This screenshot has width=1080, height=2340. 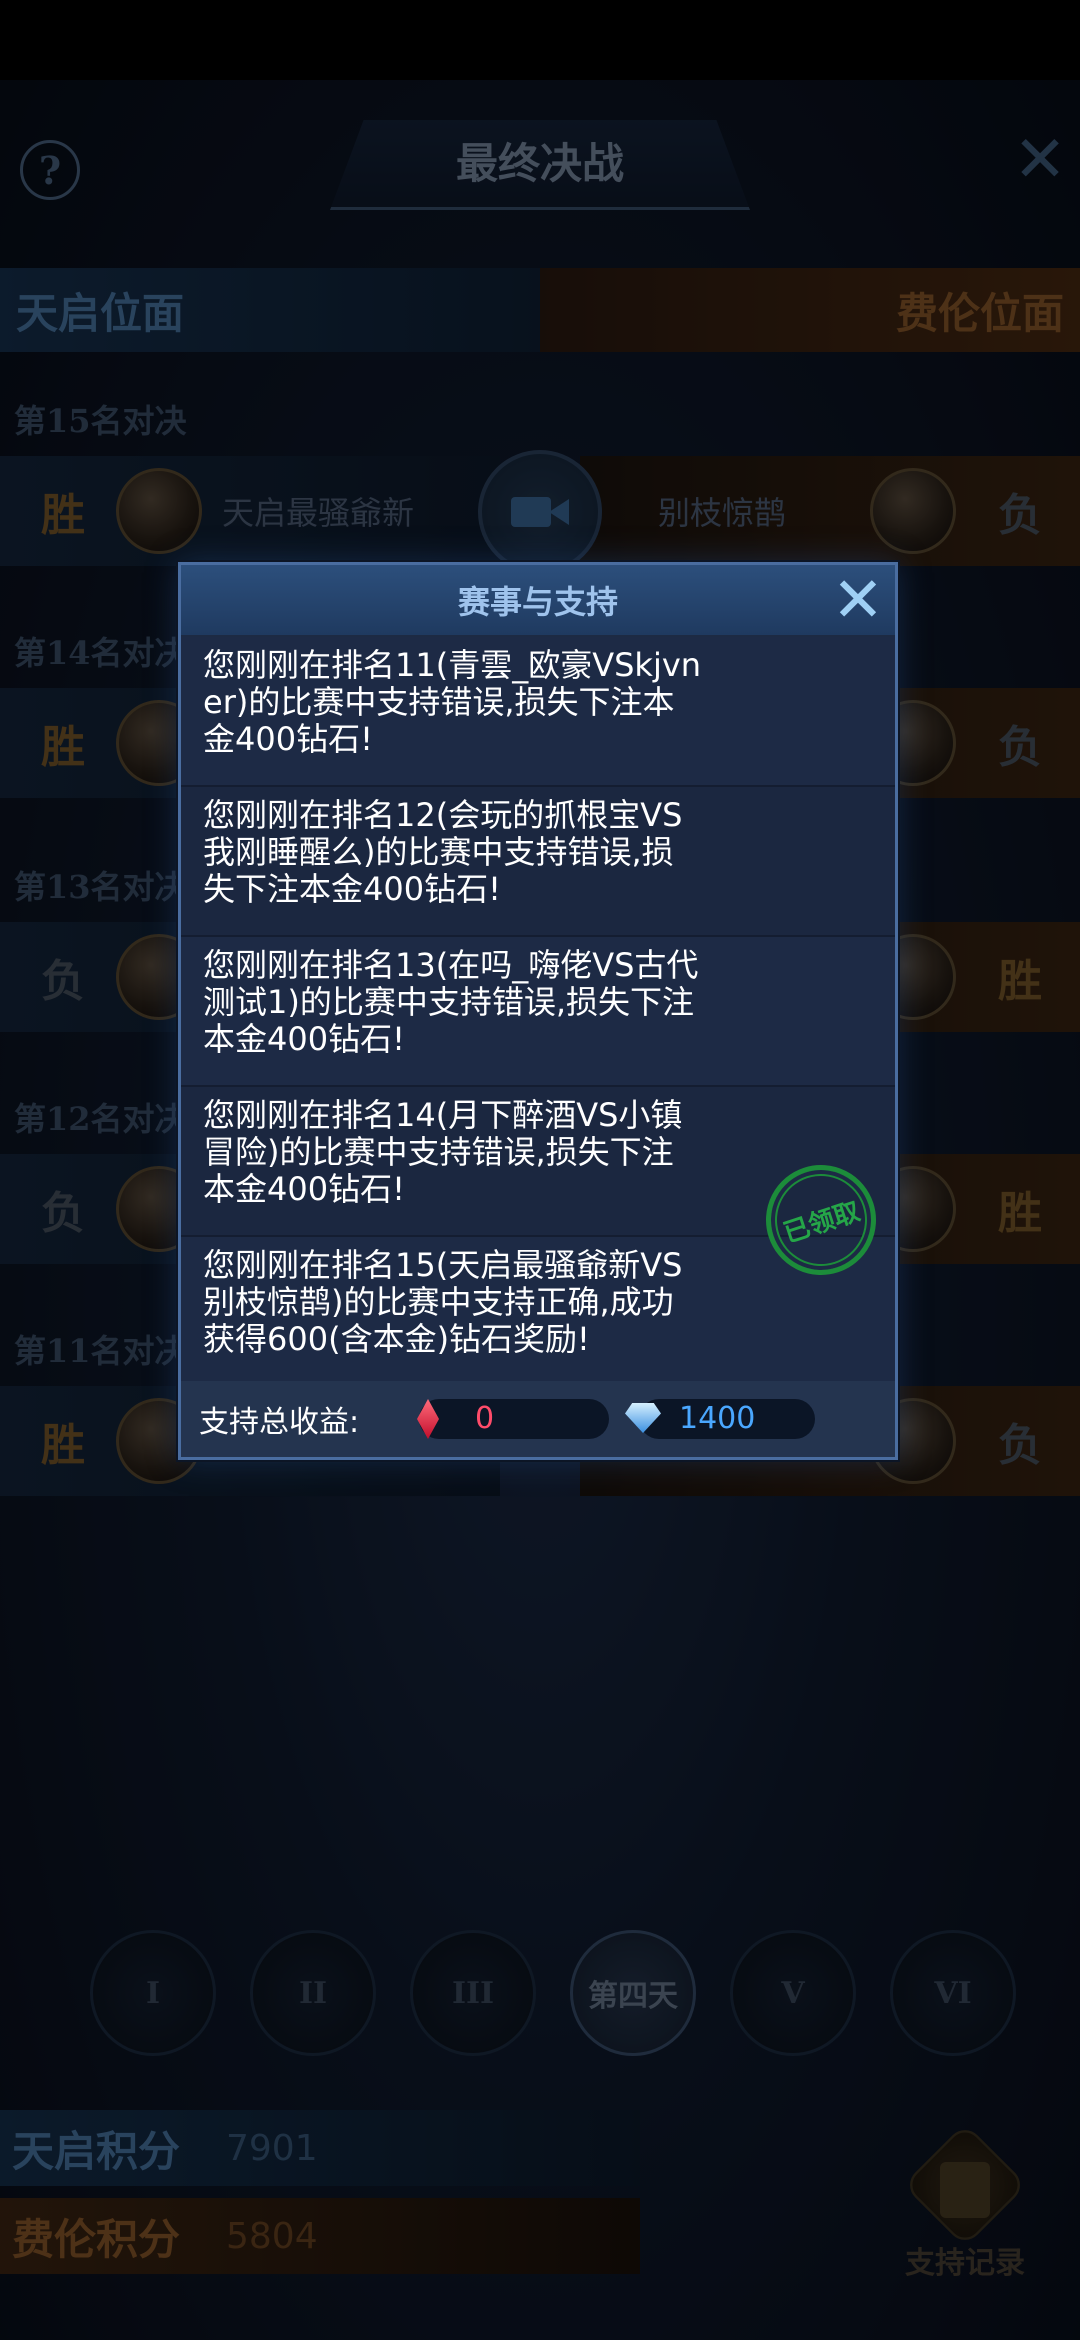 What do you see at coordinates (279, 1422) in the screenshot?
I see `total-earnings-label: 支持总收益:` at bounding box center [279, 1422].